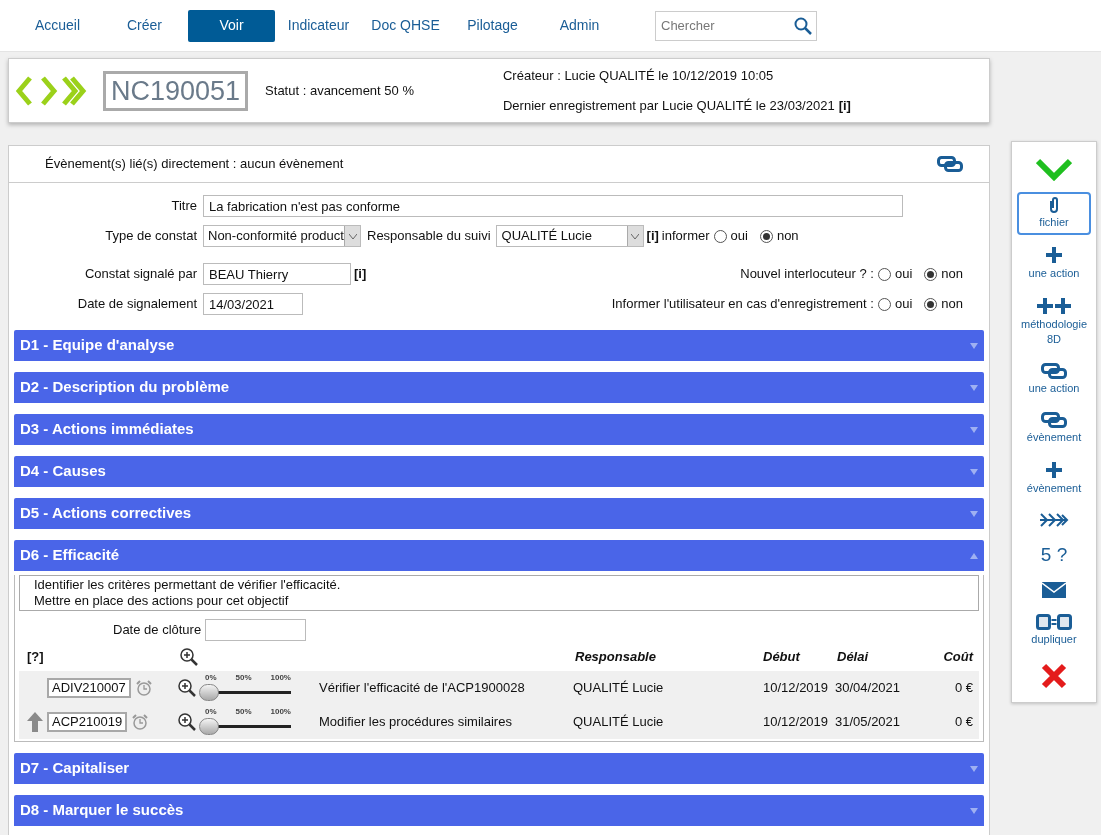  What do you see at coordinates (253, 304) in the screenshot?
I see `report-date-field: 14/03/2021` at bounding box center [253, 304].